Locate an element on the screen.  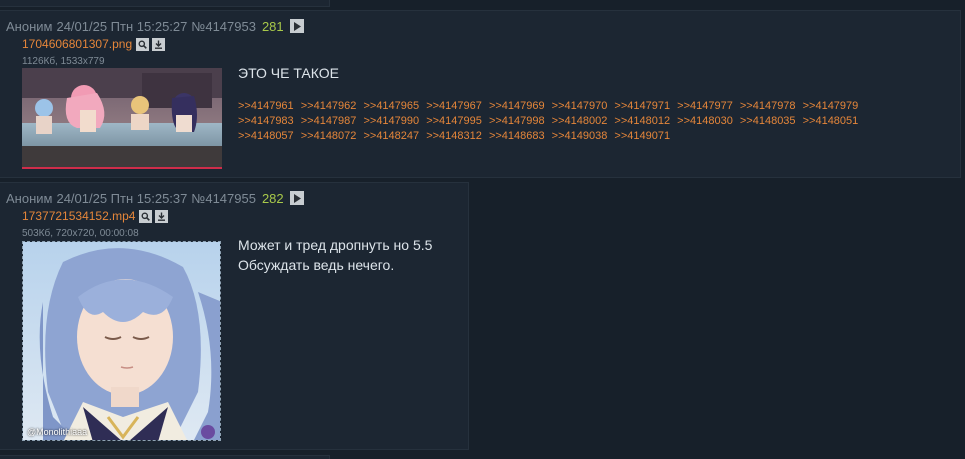
video-watermark: @Monolithiaaa is located at coordinates (57, 432).